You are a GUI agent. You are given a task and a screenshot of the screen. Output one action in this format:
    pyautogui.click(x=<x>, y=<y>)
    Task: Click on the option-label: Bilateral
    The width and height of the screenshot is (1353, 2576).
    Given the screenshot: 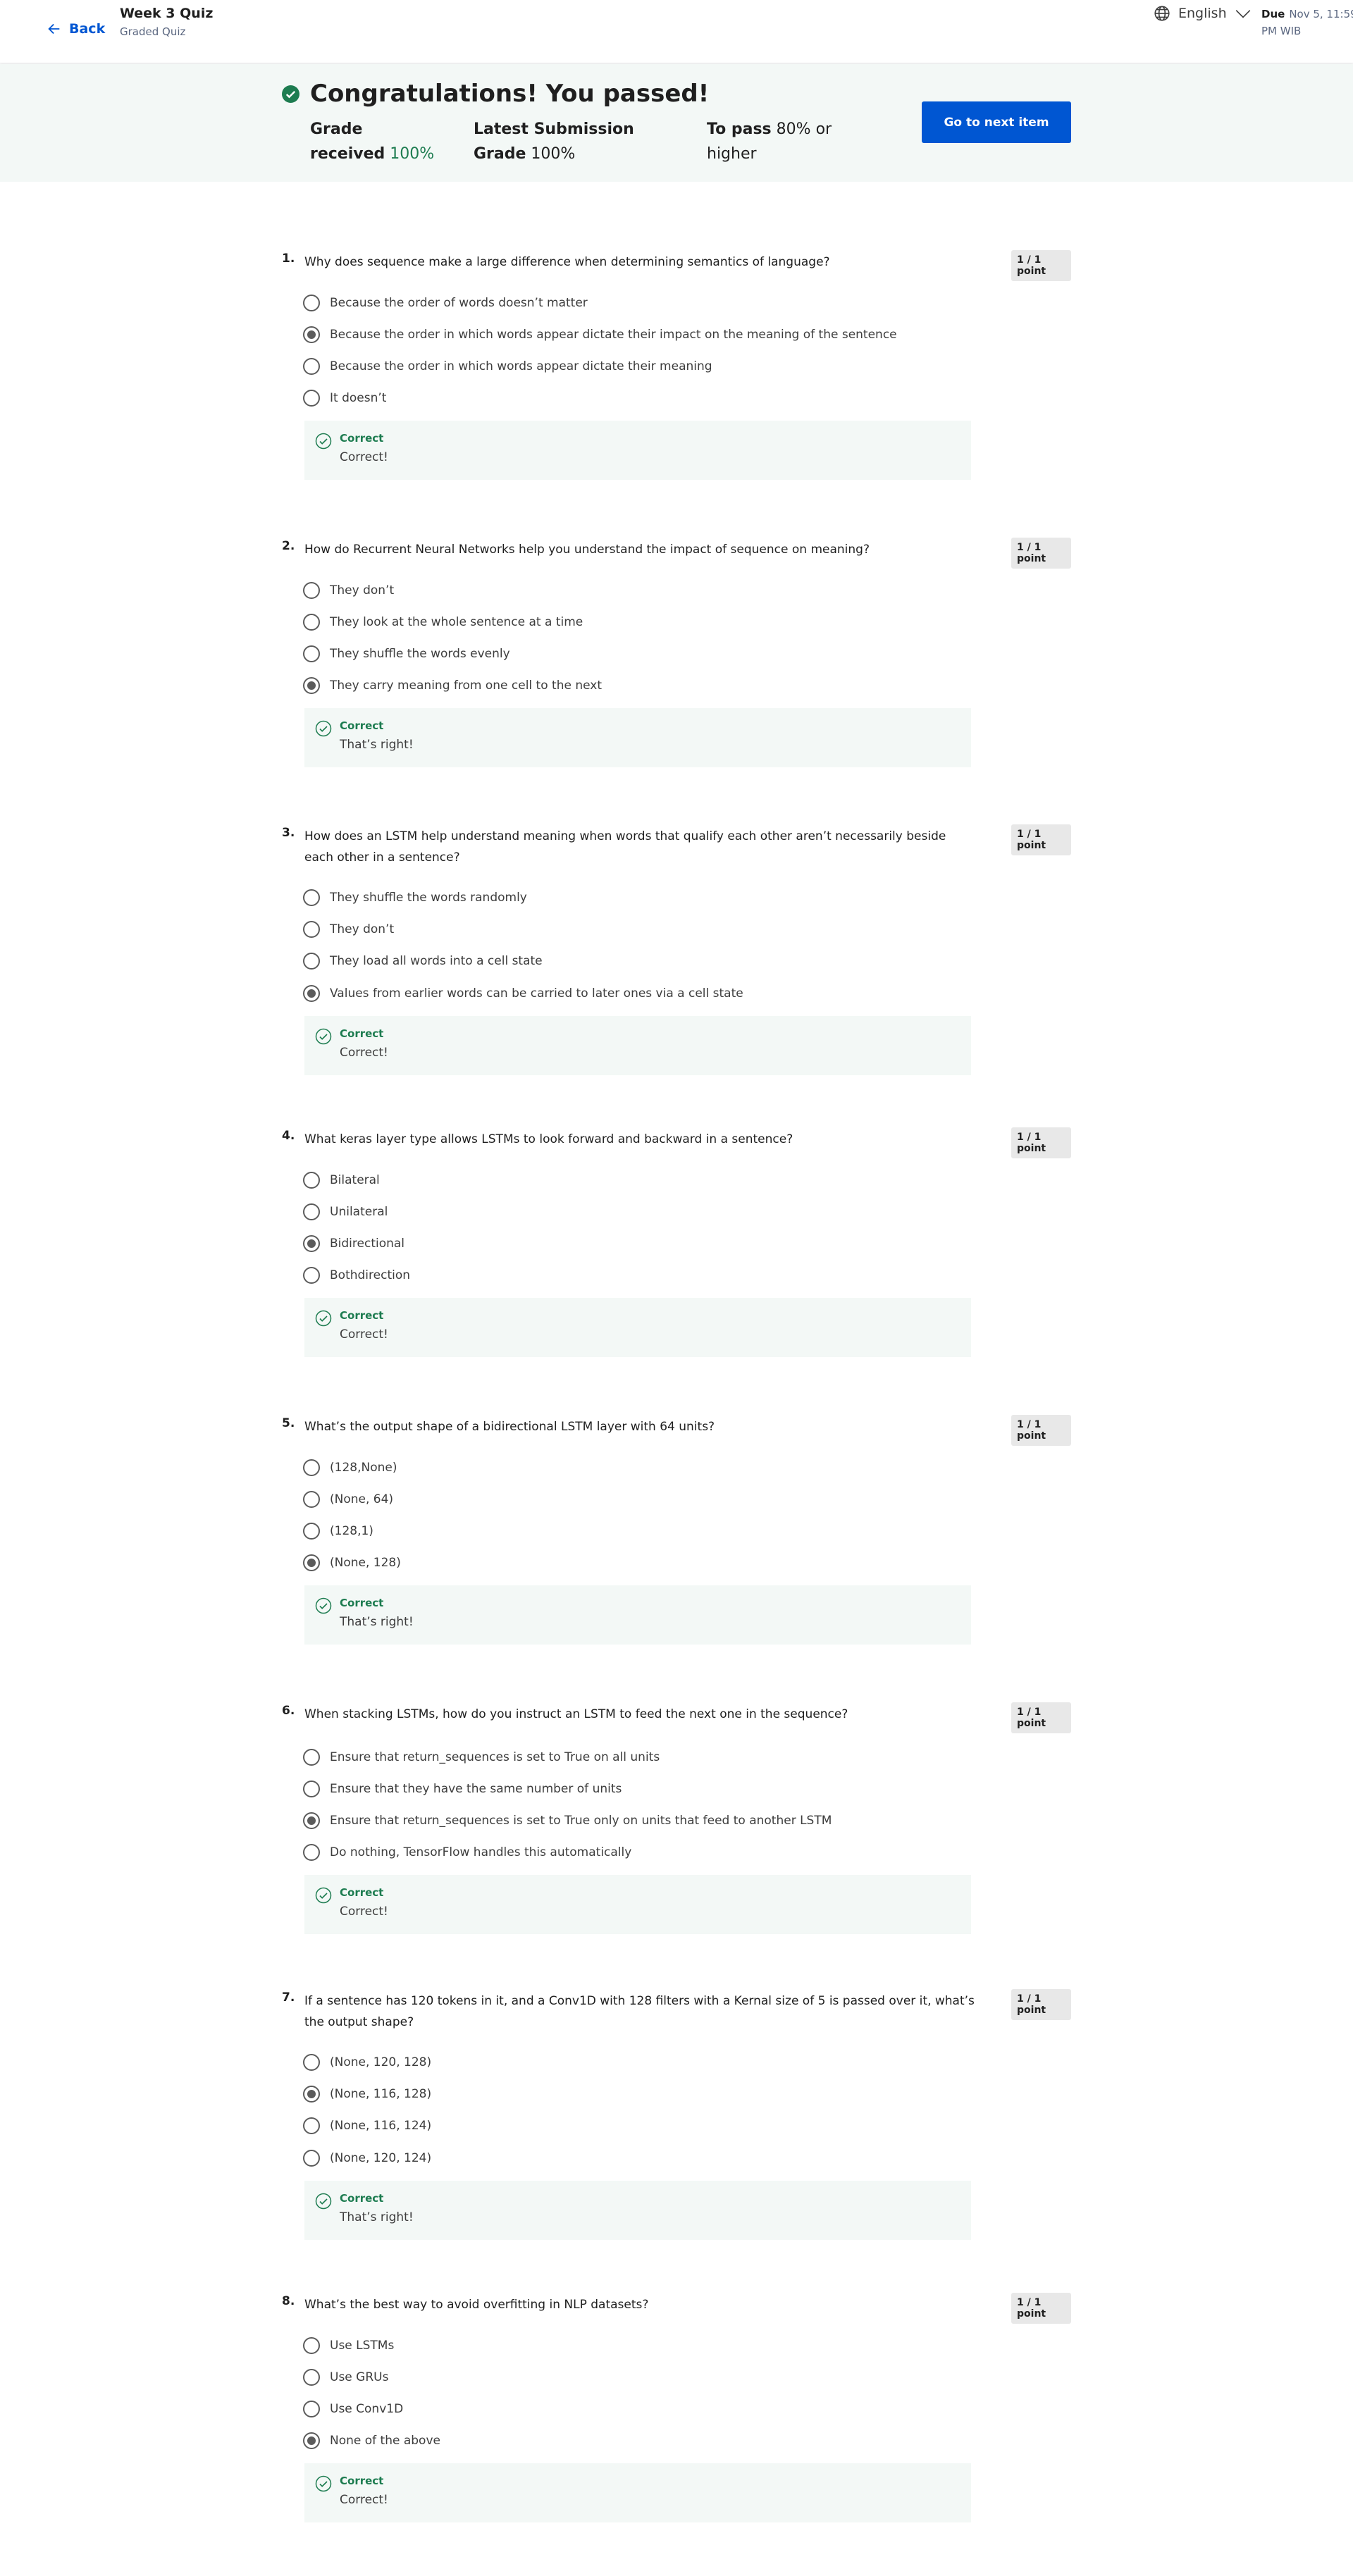 What is the action you would take?
    pyautogui.click(x=355, y=1180)
    